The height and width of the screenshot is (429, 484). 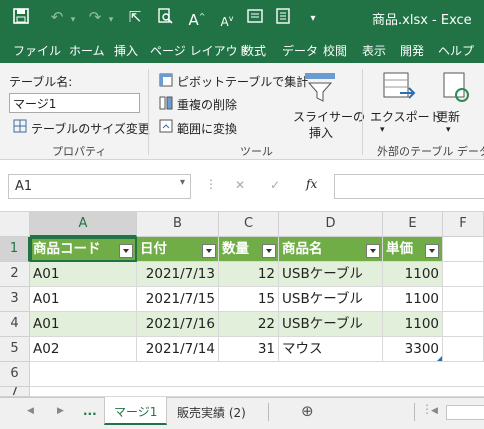 I want to click on add-sheet-icon: ⊕, so click(x=307, y=411).